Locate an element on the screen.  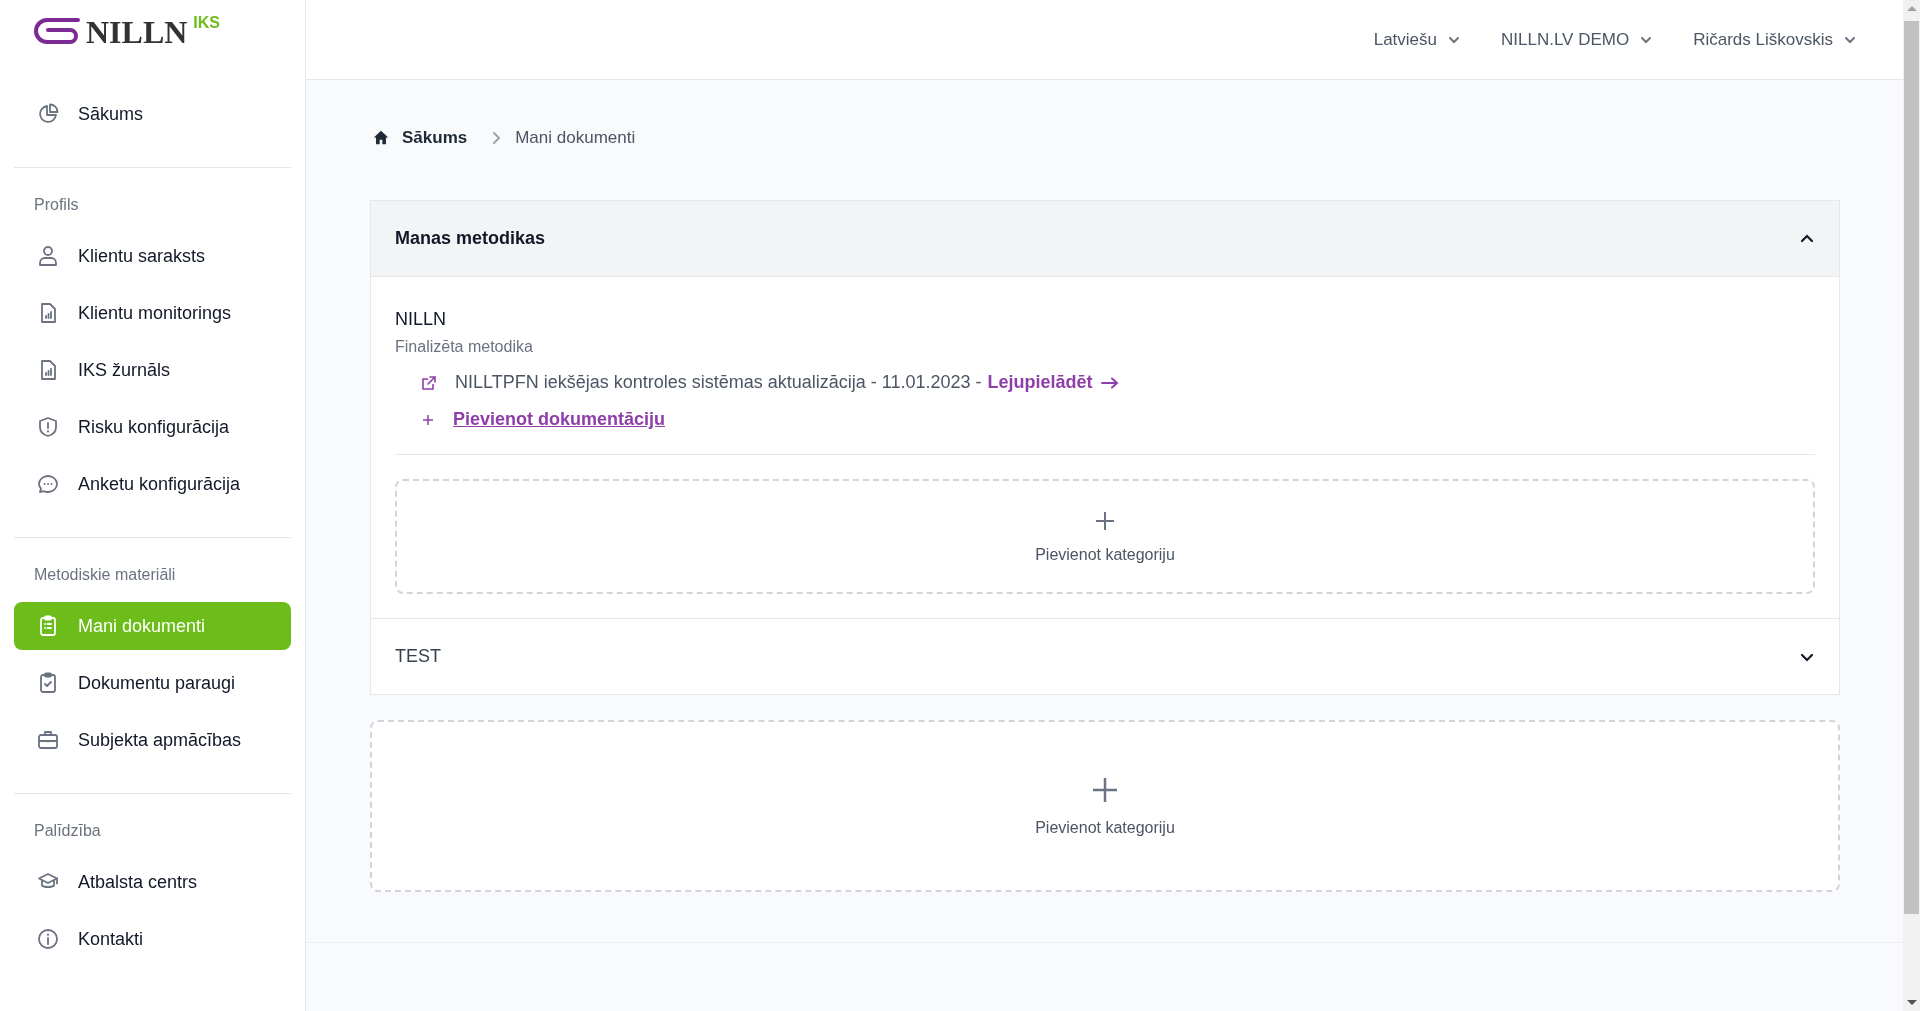
user-icon is located at coordinates (48, 256).